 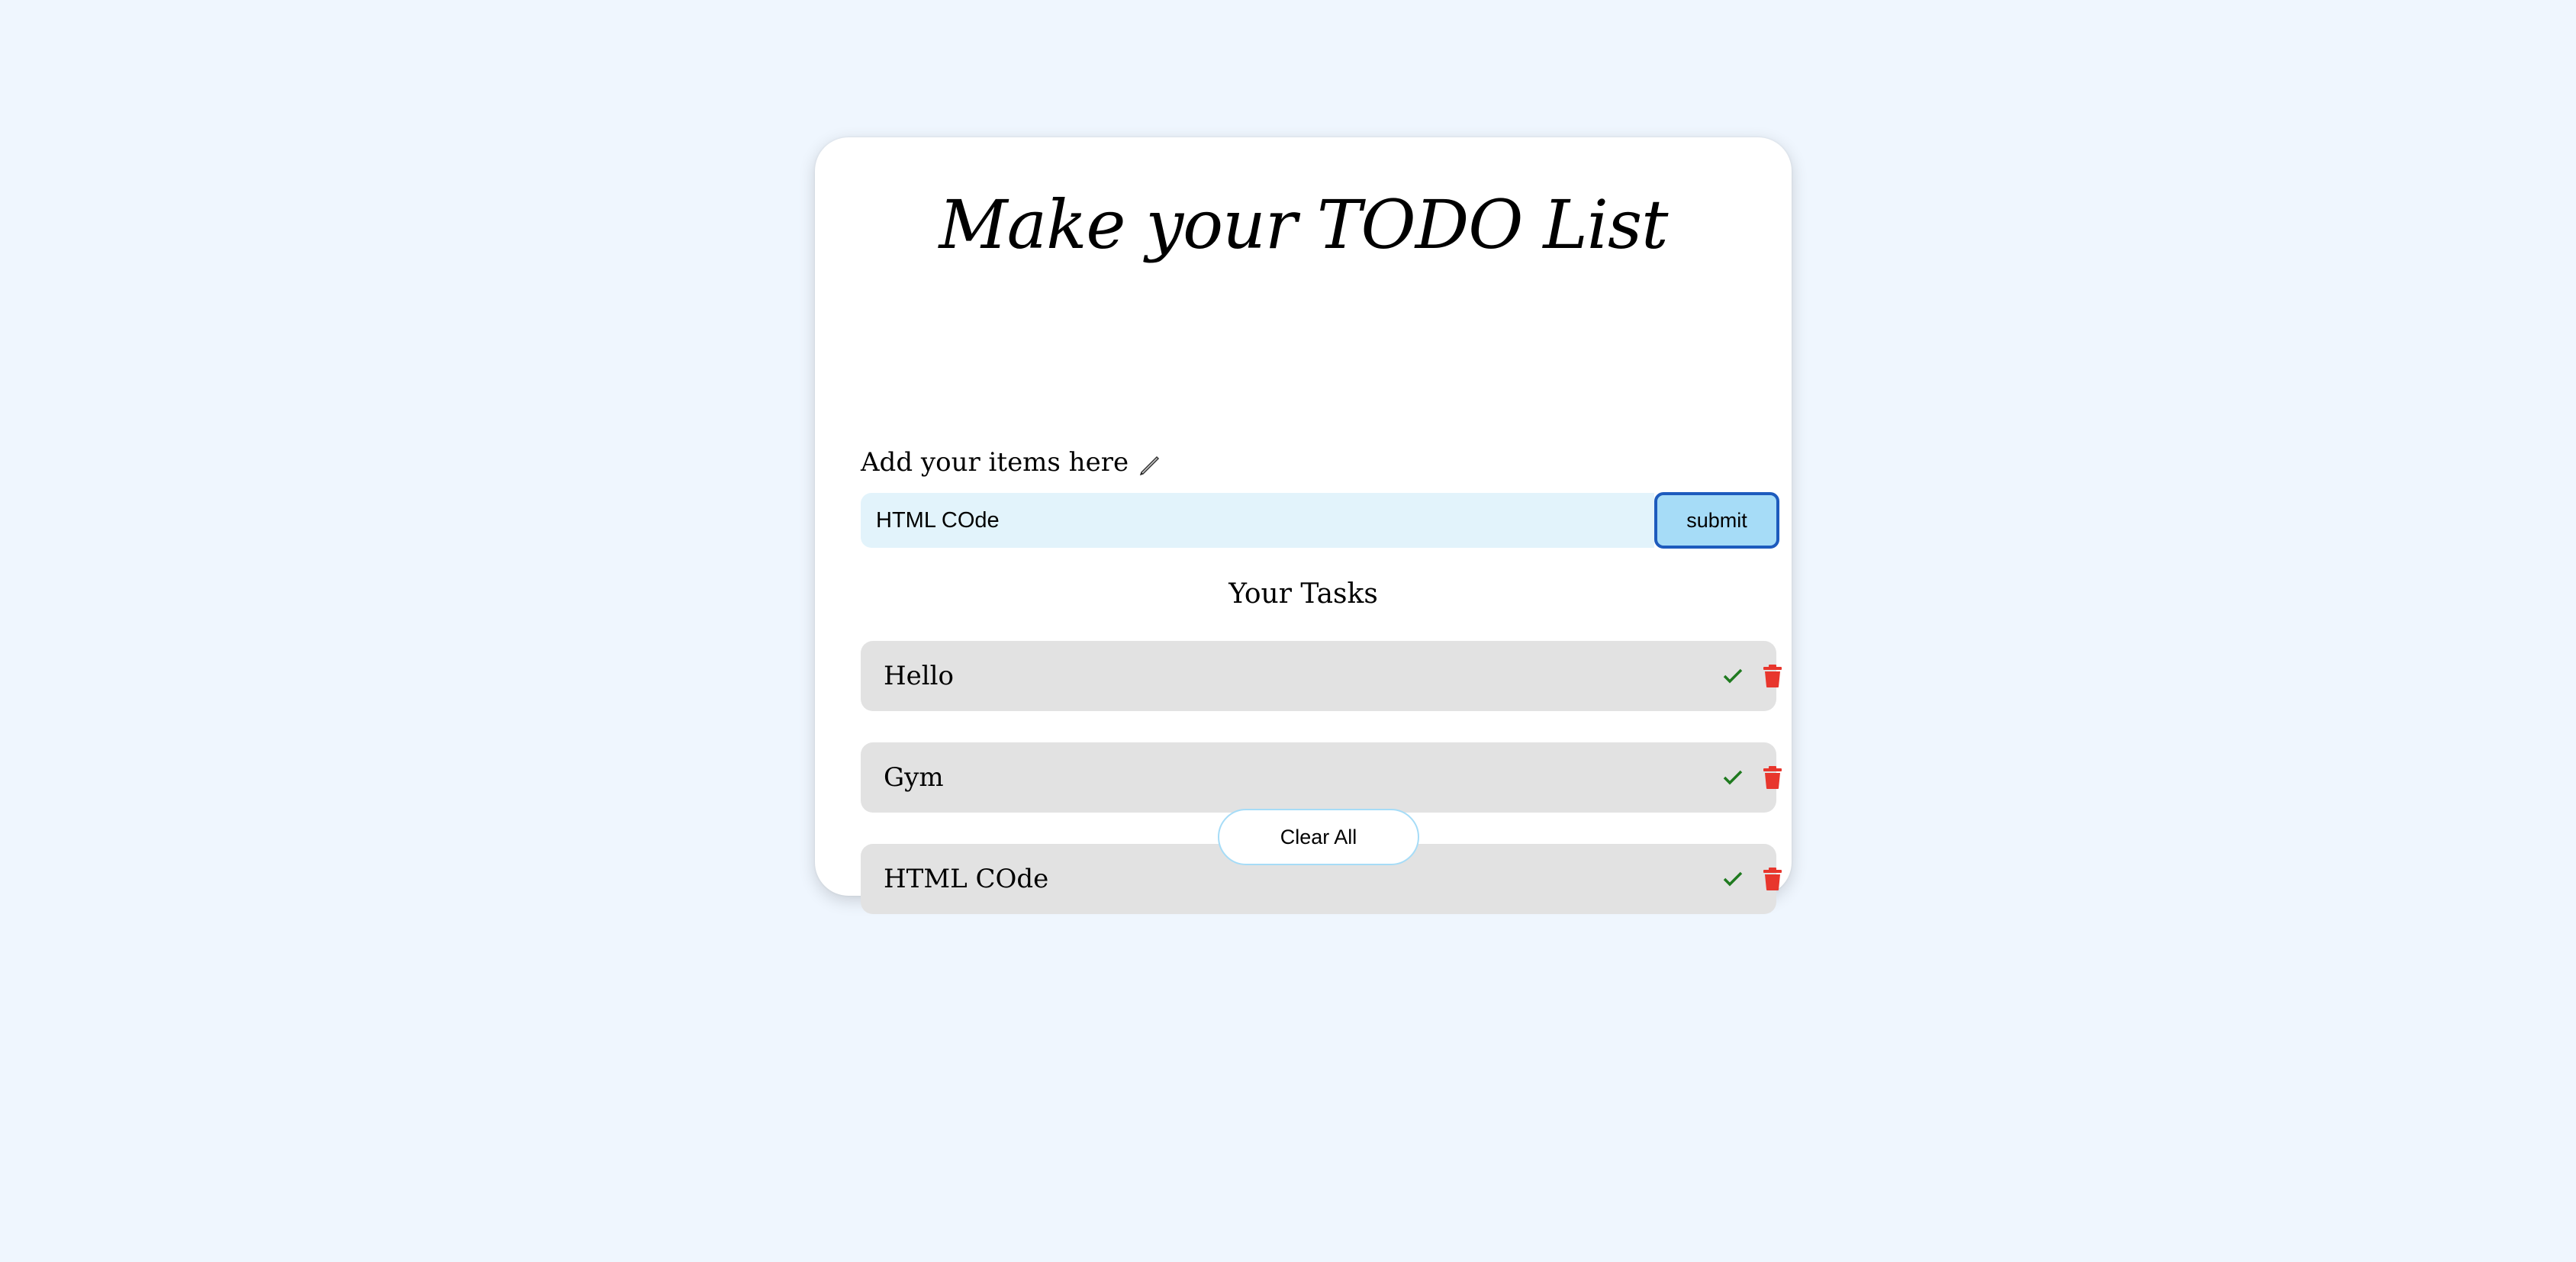 I want to click on pen-icon, so click(x=1148, y=463).